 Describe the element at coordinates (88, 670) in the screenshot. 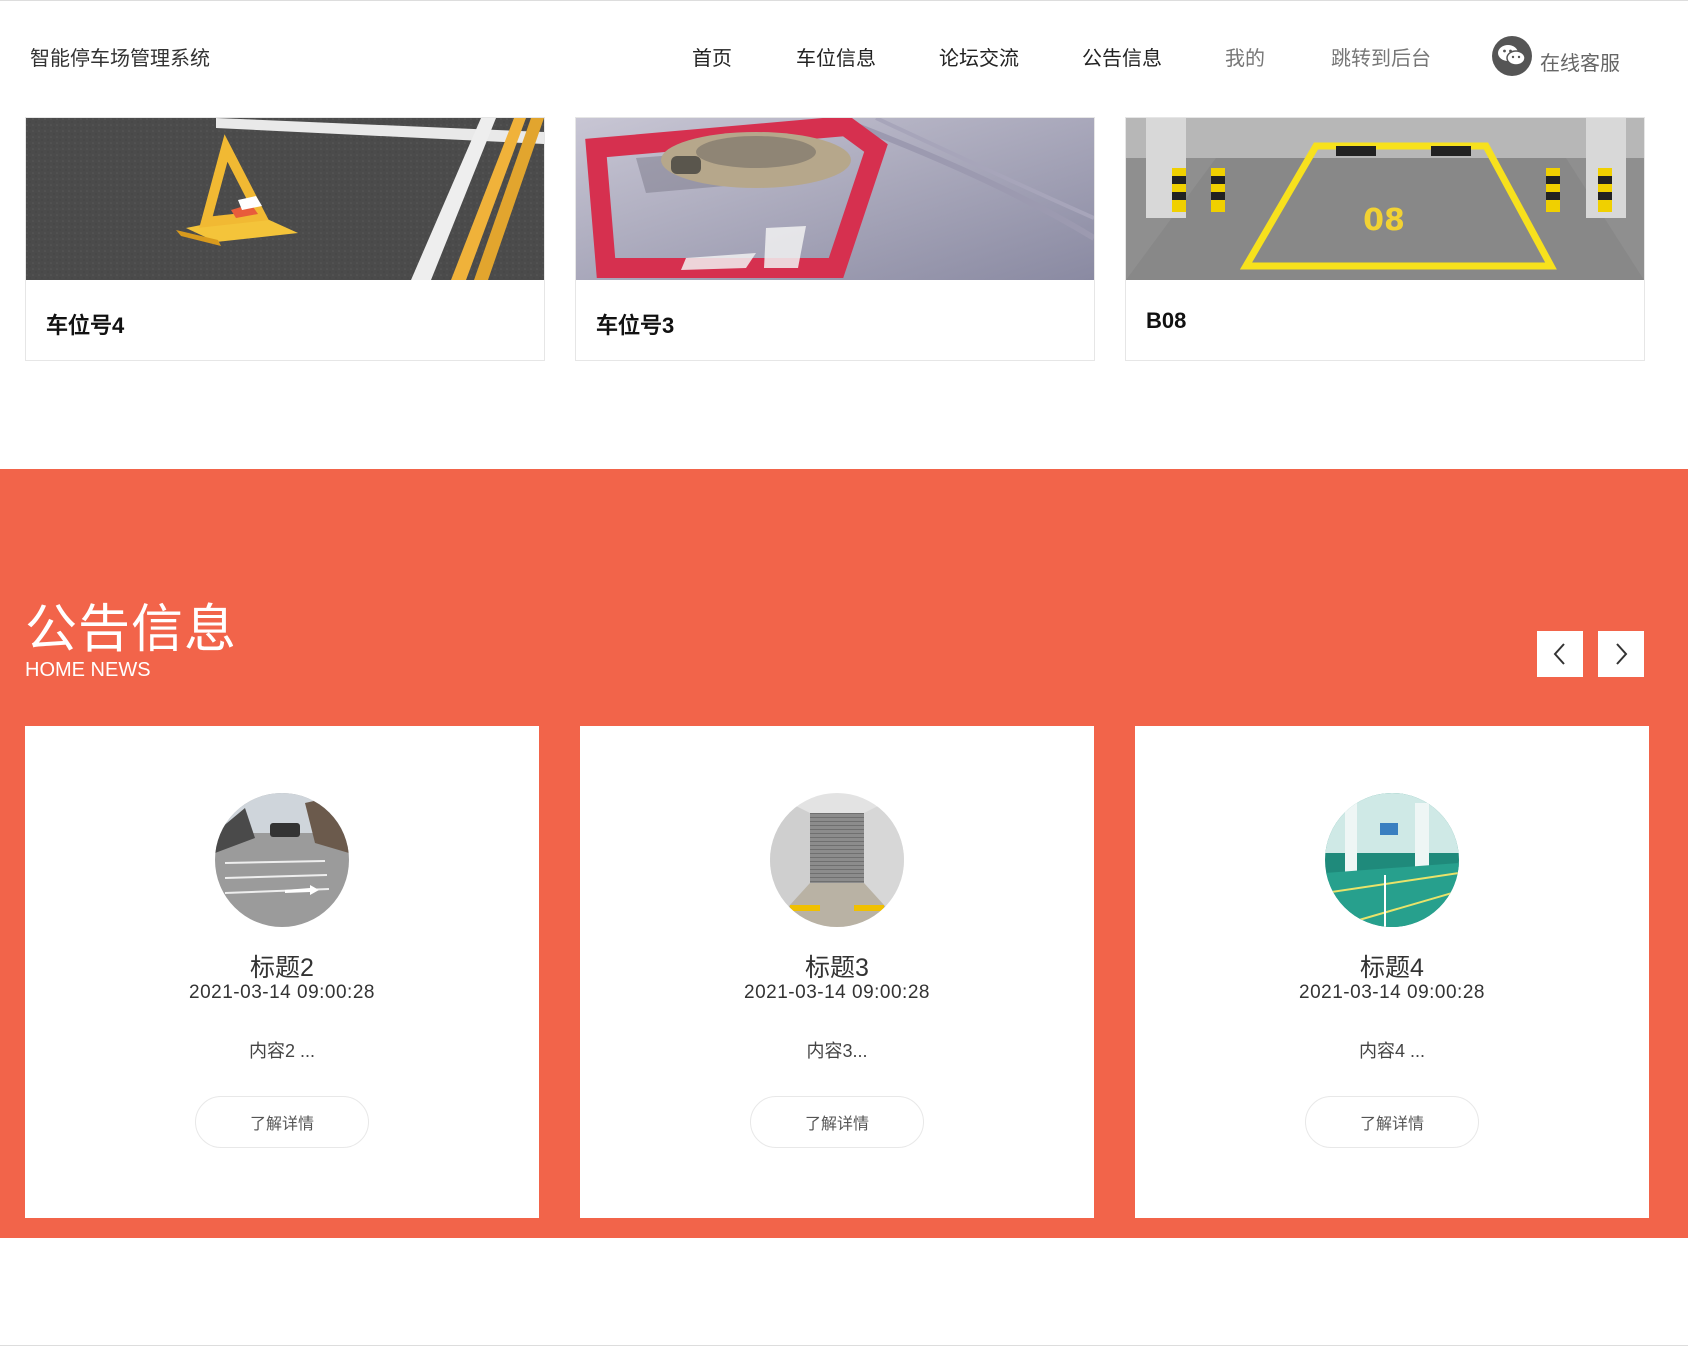

I see `news-subtitle: HOME NEWS` at that location.